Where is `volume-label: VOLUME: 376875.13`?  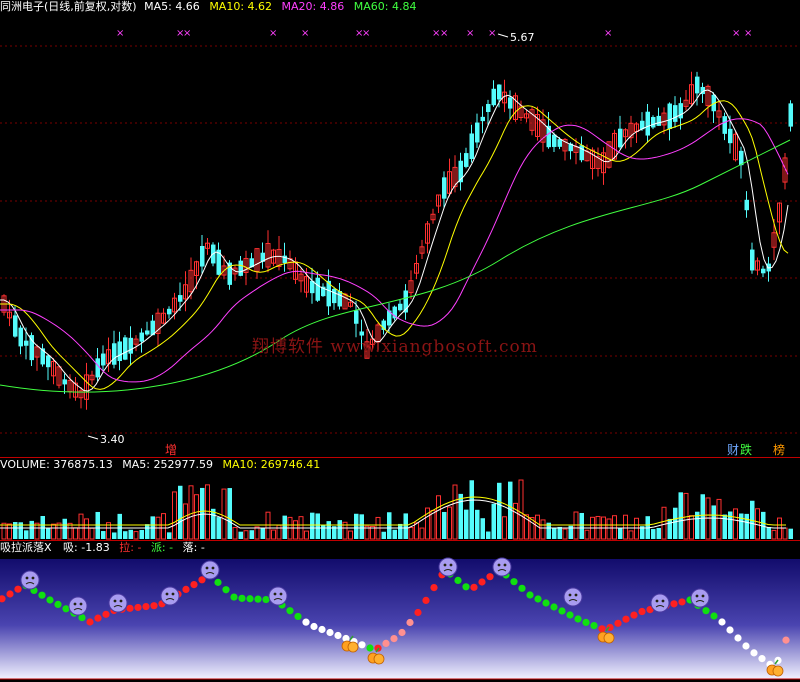 volume-label: VOLUME: 376875.13 is located at coordinates (56, 464).